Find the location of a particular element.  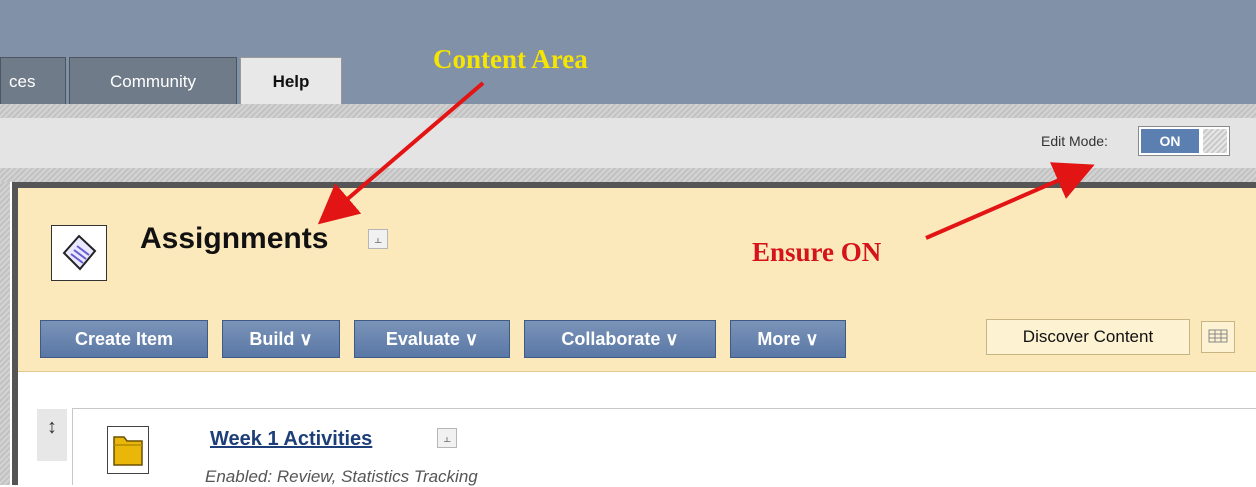

edit-mode-label: Edit Mode: is located at coordinates (1074, 141).